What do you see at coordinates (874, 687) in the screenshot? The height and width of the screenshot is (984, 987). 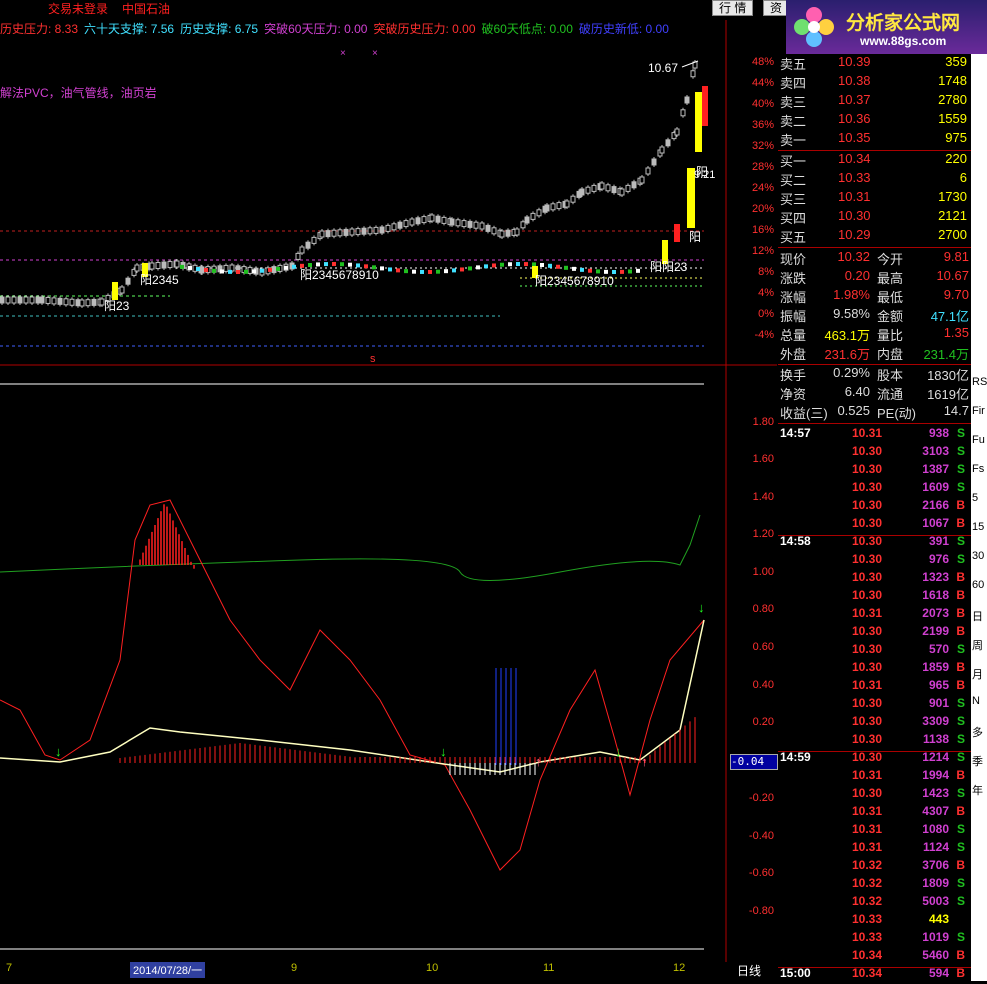 I see `tick-row: 10.31 965 B` at bounding box center [874, 687].